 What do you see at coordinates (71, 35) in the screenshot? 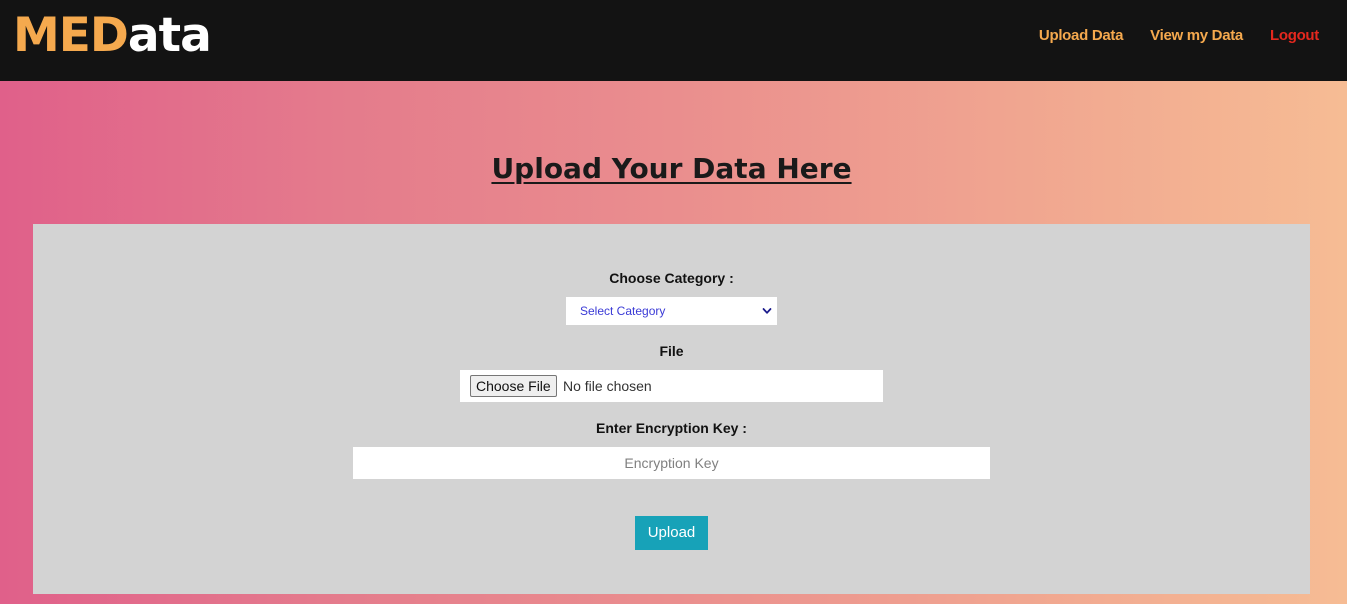
I see `logo-accent-text: MED` at bounding box center [71, 35].